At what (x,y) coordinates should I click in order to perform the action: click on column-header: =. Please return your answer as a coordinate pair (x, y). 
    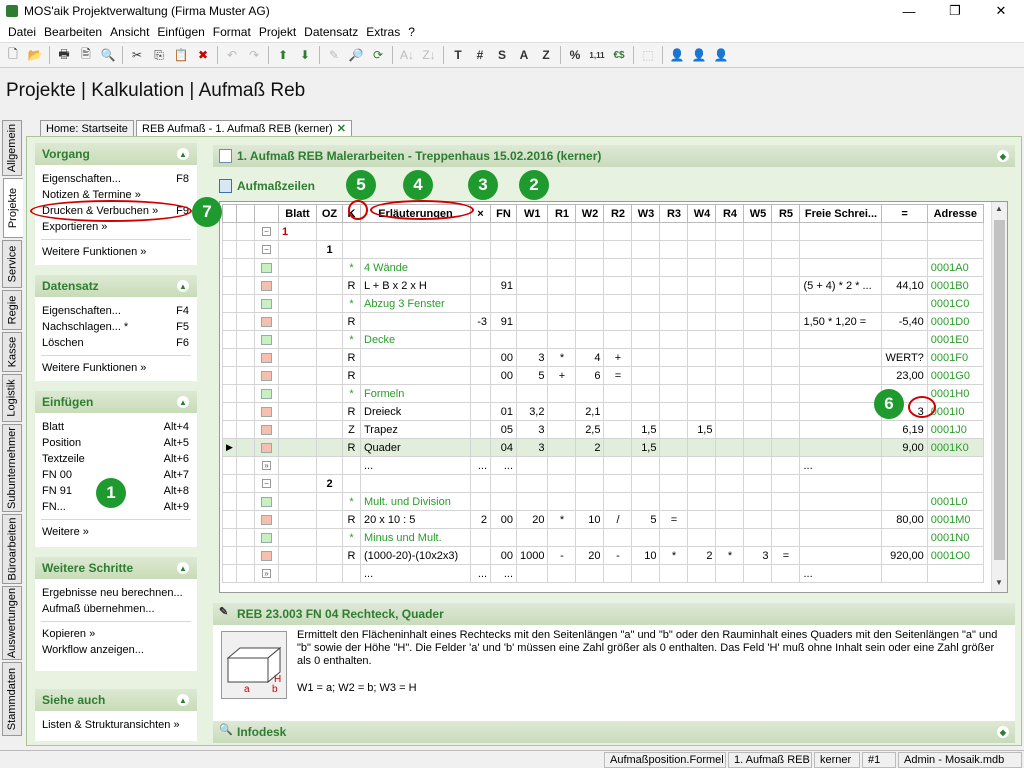
    Looking at the image, I should click on (904, 213).